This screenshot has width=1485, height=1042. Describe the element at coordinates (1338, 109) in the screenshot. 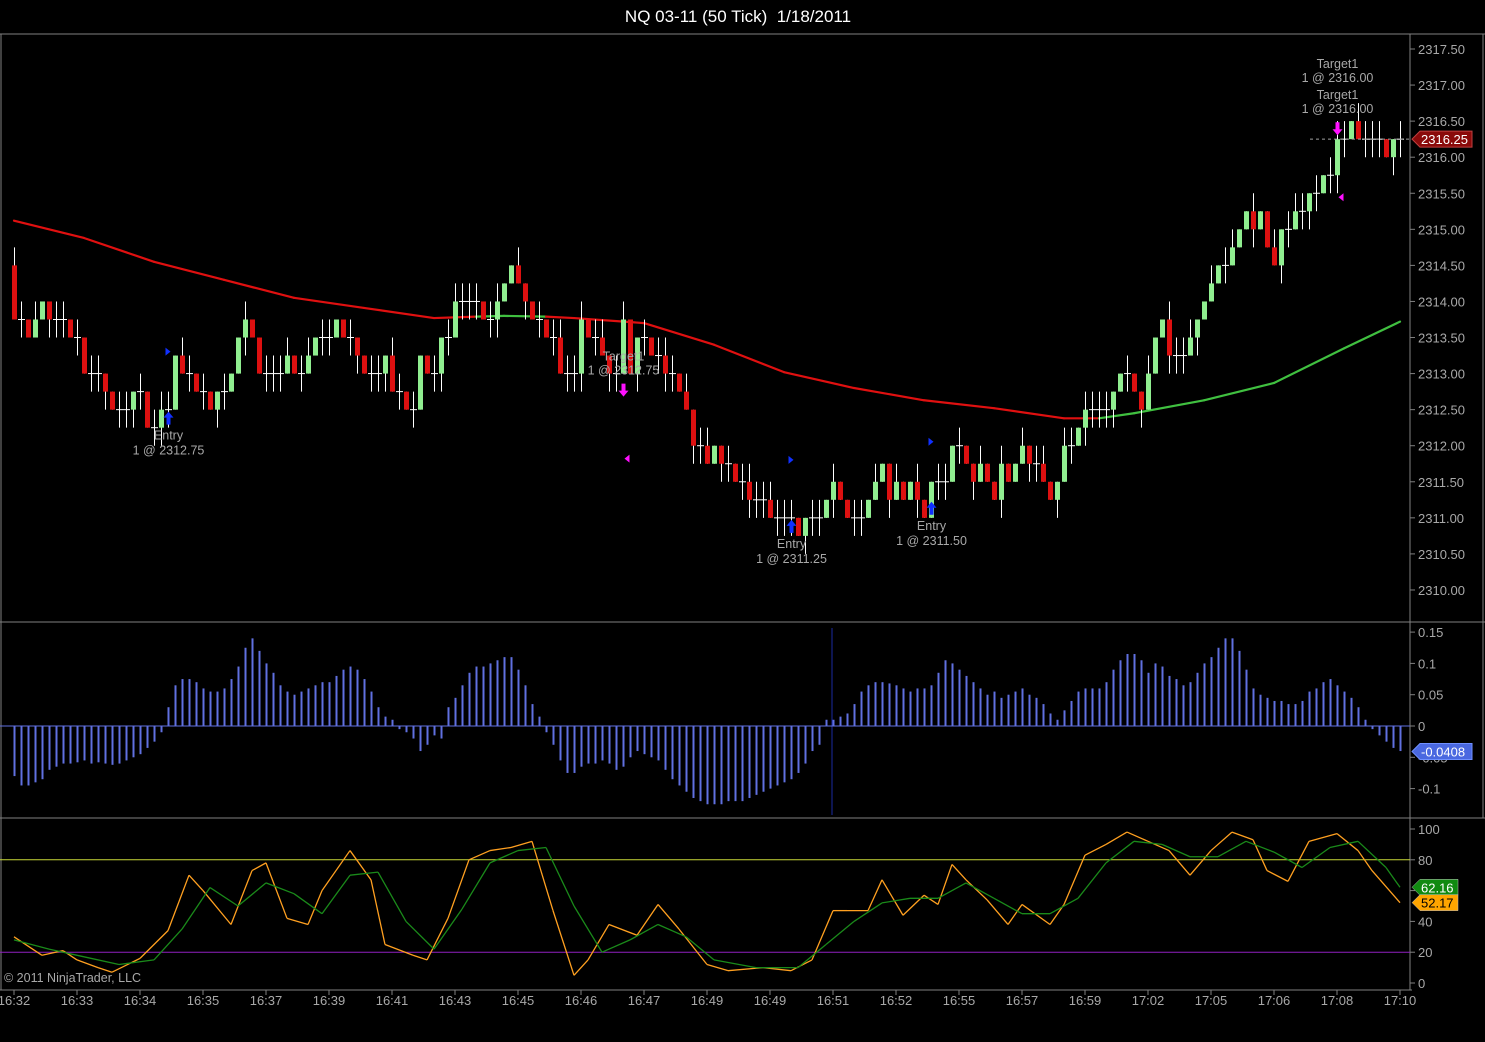

I see `target-price-label: 1 @ 2316.00` at that location.